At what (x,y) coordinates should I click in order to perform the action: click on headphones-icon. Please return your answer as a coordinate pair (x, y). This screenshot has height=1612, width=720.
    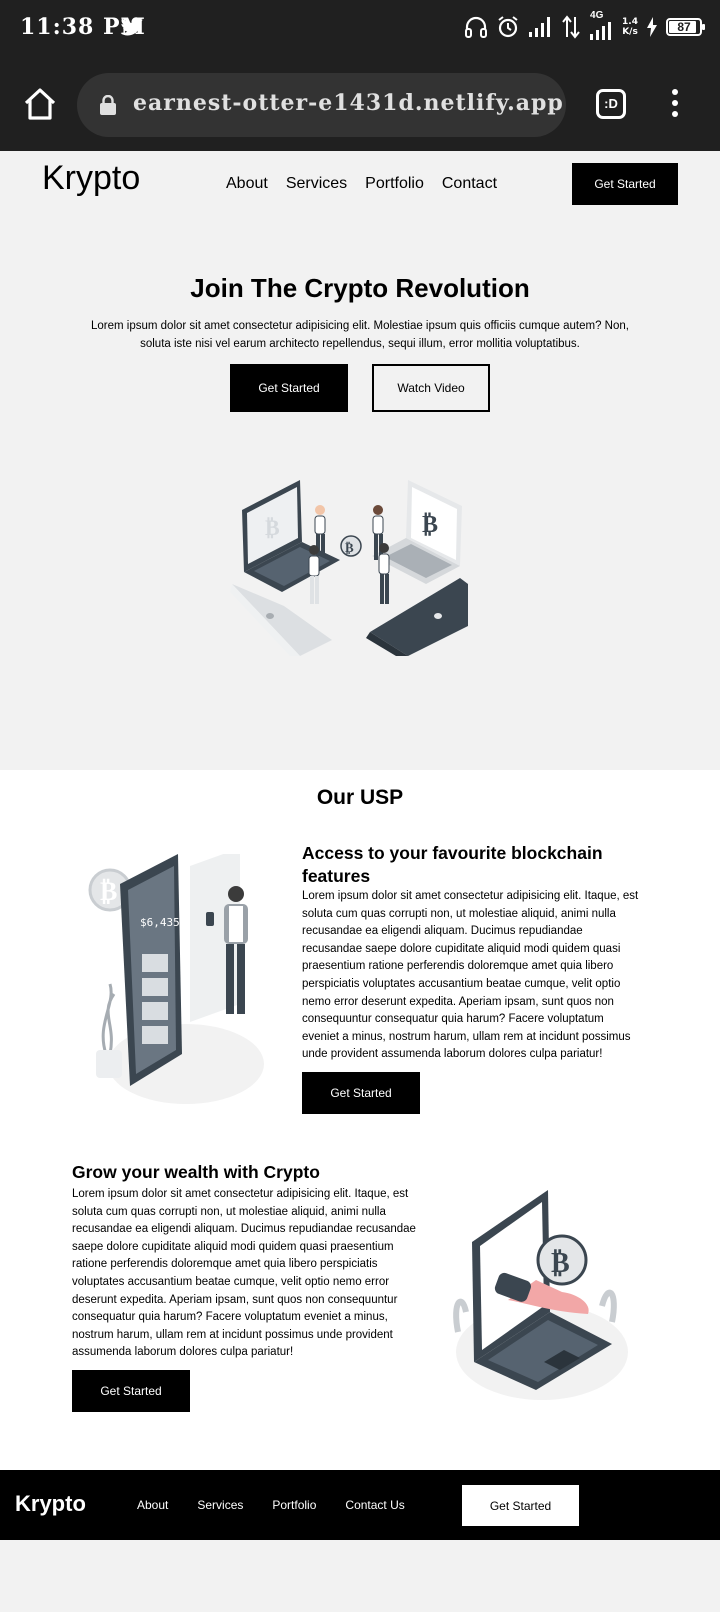
    Looking at the image, I should click on (476, 27).